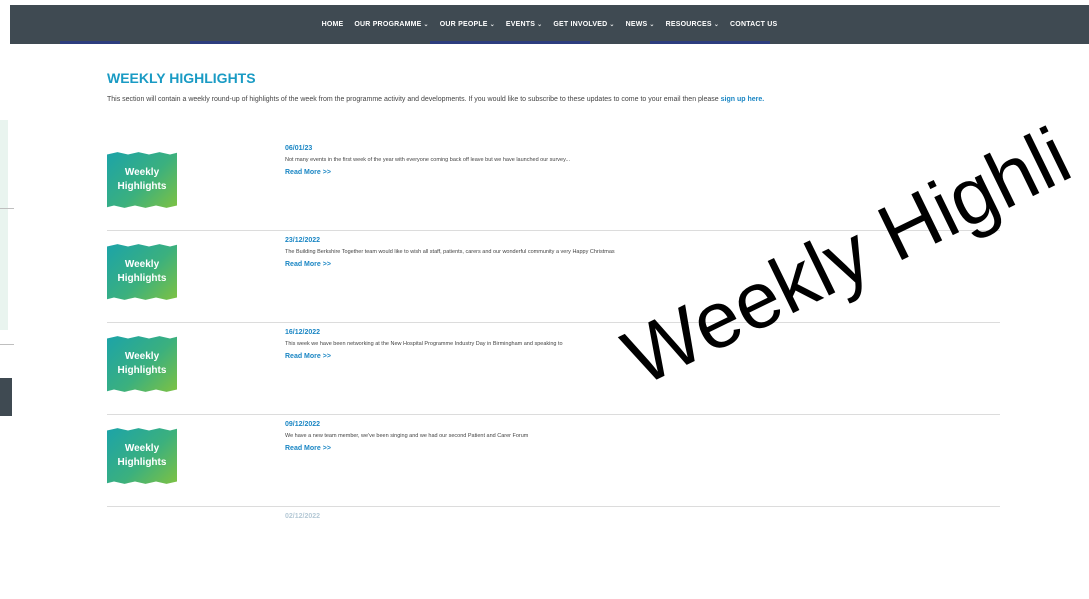  I want to click on nav-item-label: OUR PROGRAMME, so click(388, 24).